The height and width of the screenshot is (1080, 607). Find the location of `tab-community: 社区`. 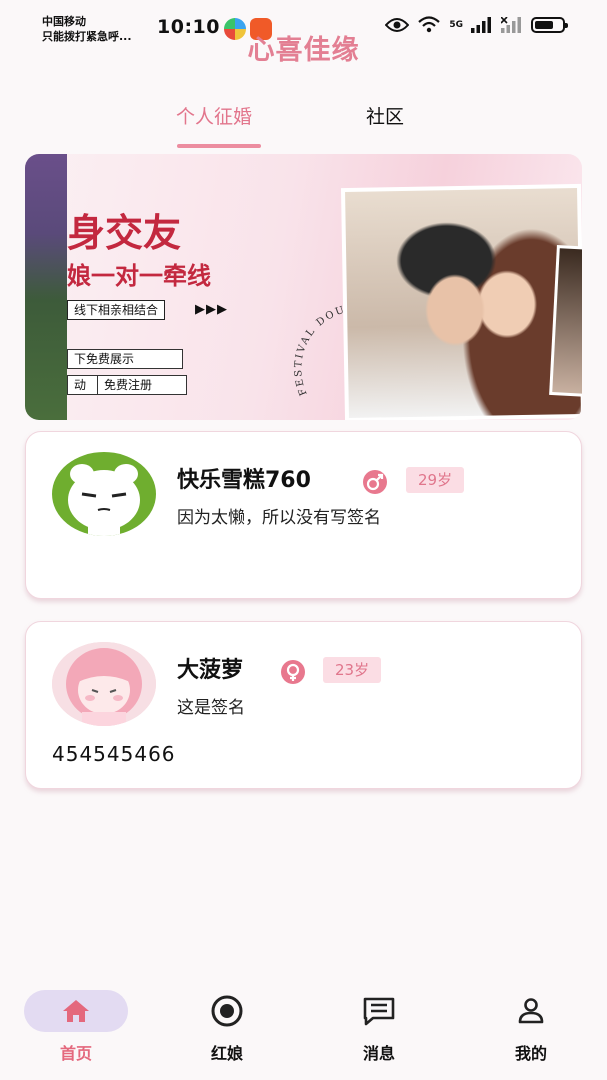

tab-community: 社区 is located at coordinates (385, 127).